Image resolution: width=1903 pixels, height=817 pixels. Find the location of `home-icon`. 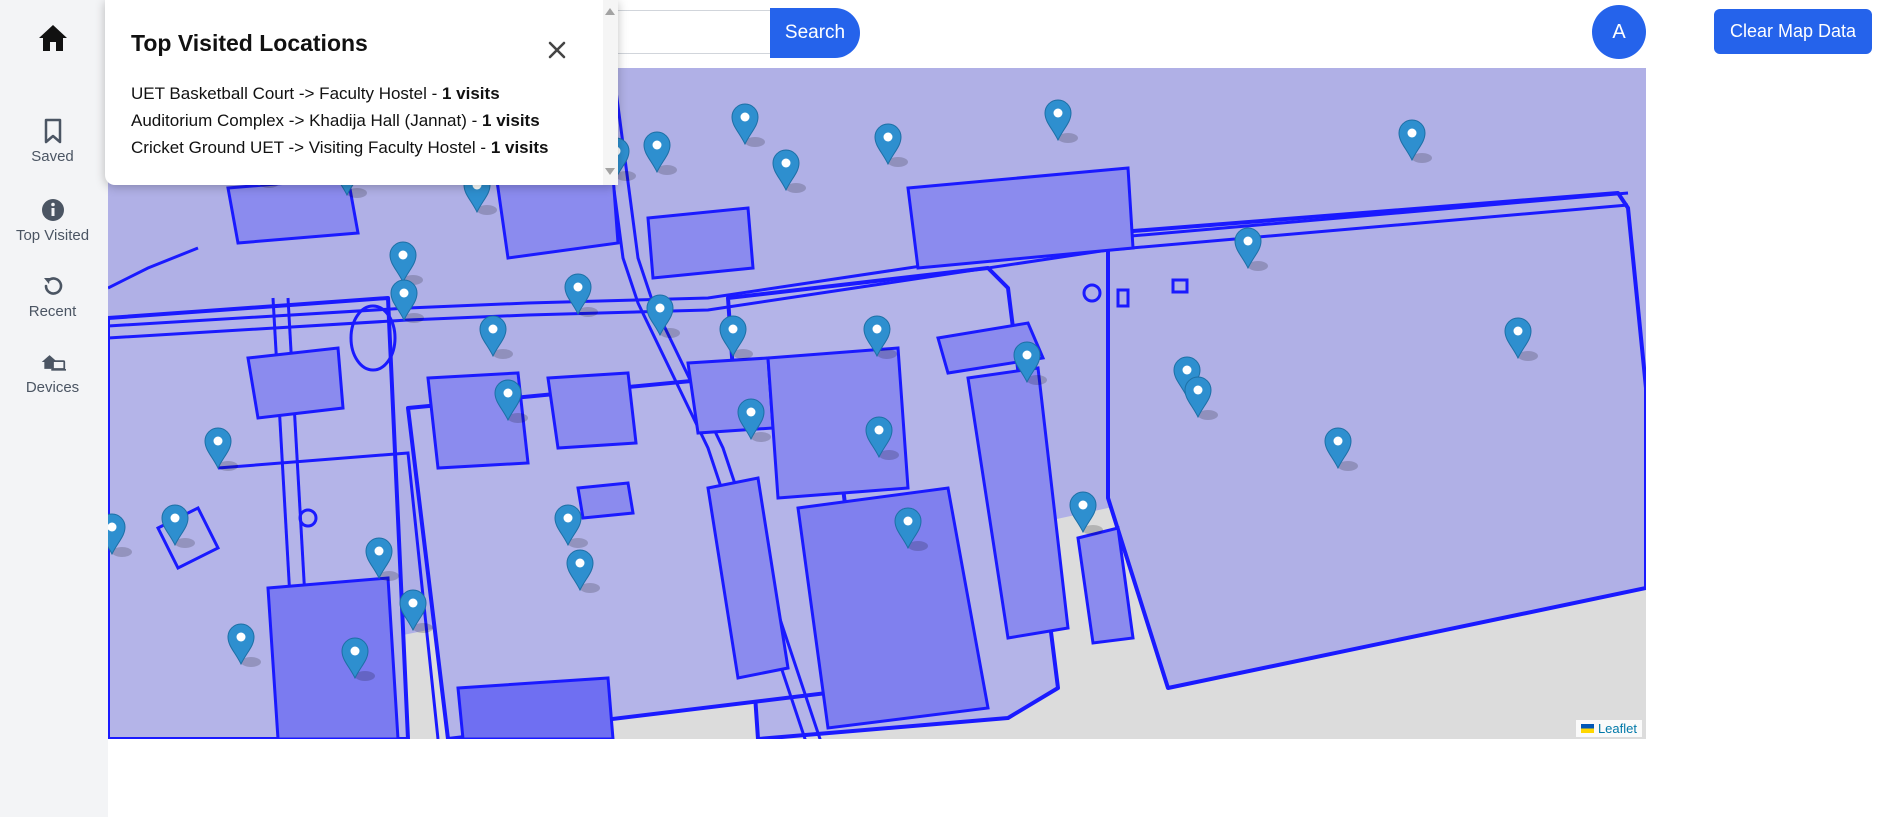

home-icon is located at coordinates (53, 38).